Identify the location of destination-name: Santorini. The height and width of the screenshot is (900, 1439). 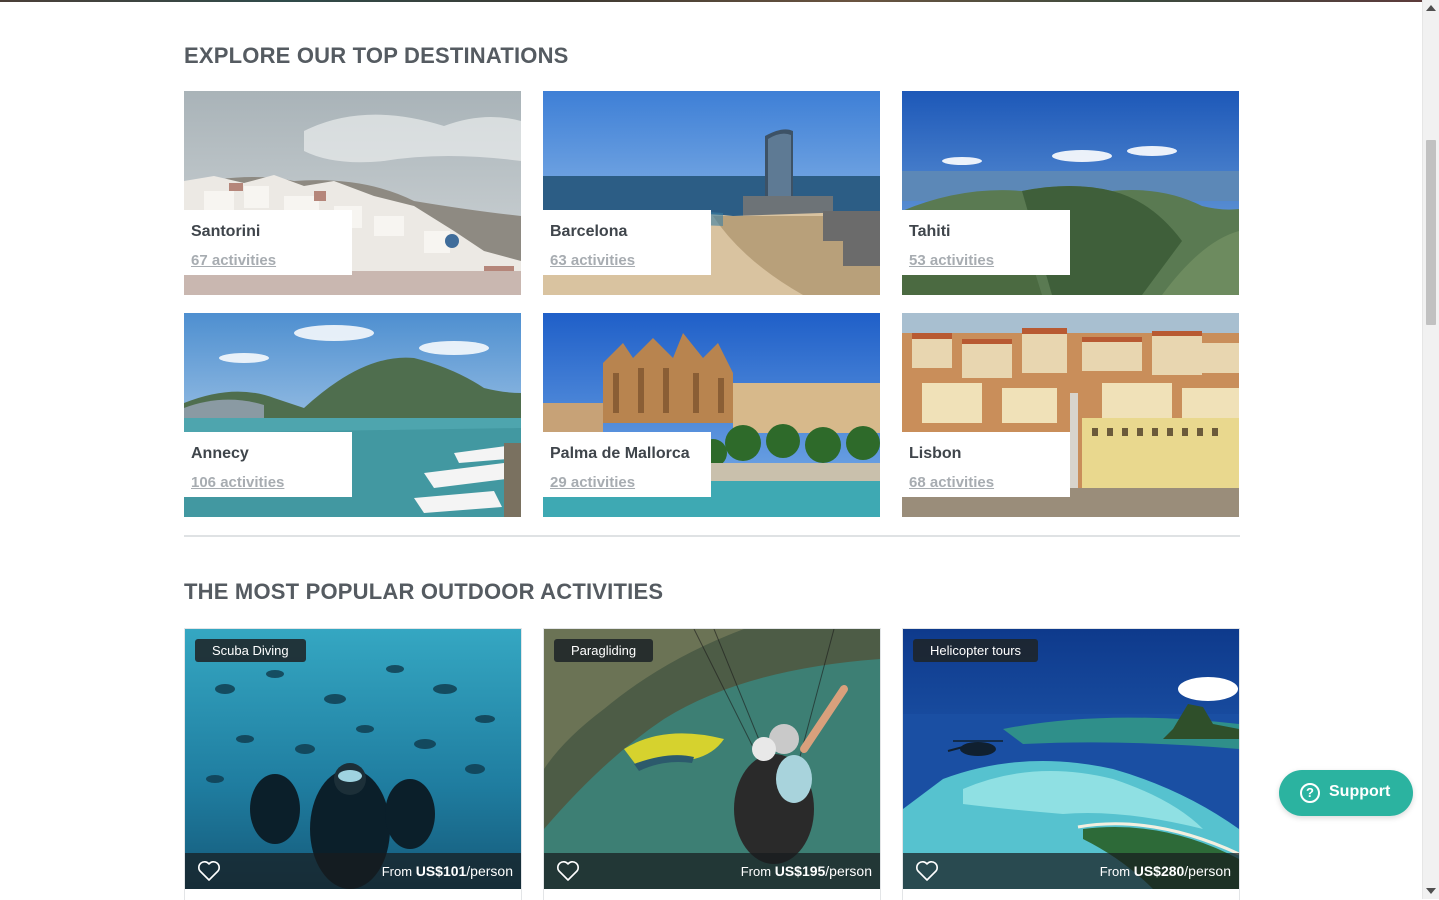
(226, 231).